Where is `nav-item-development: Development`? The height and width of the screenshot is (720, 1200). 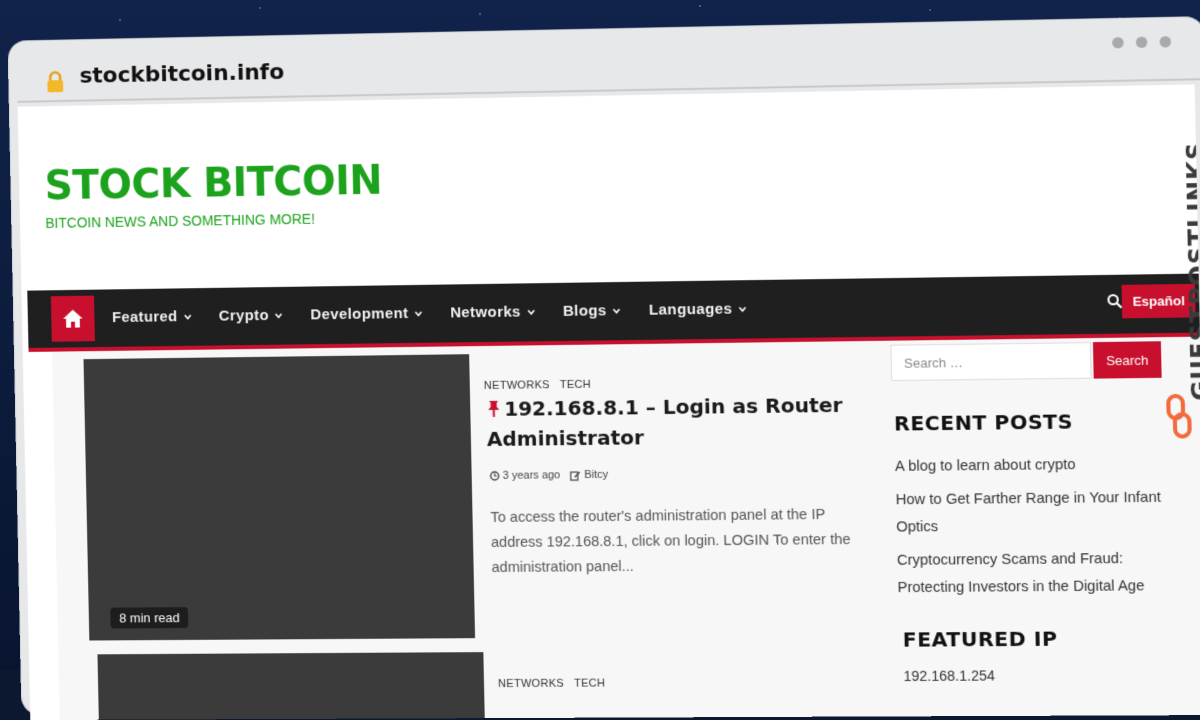
nav-item-development: Development is located at coordinates (366, 314).